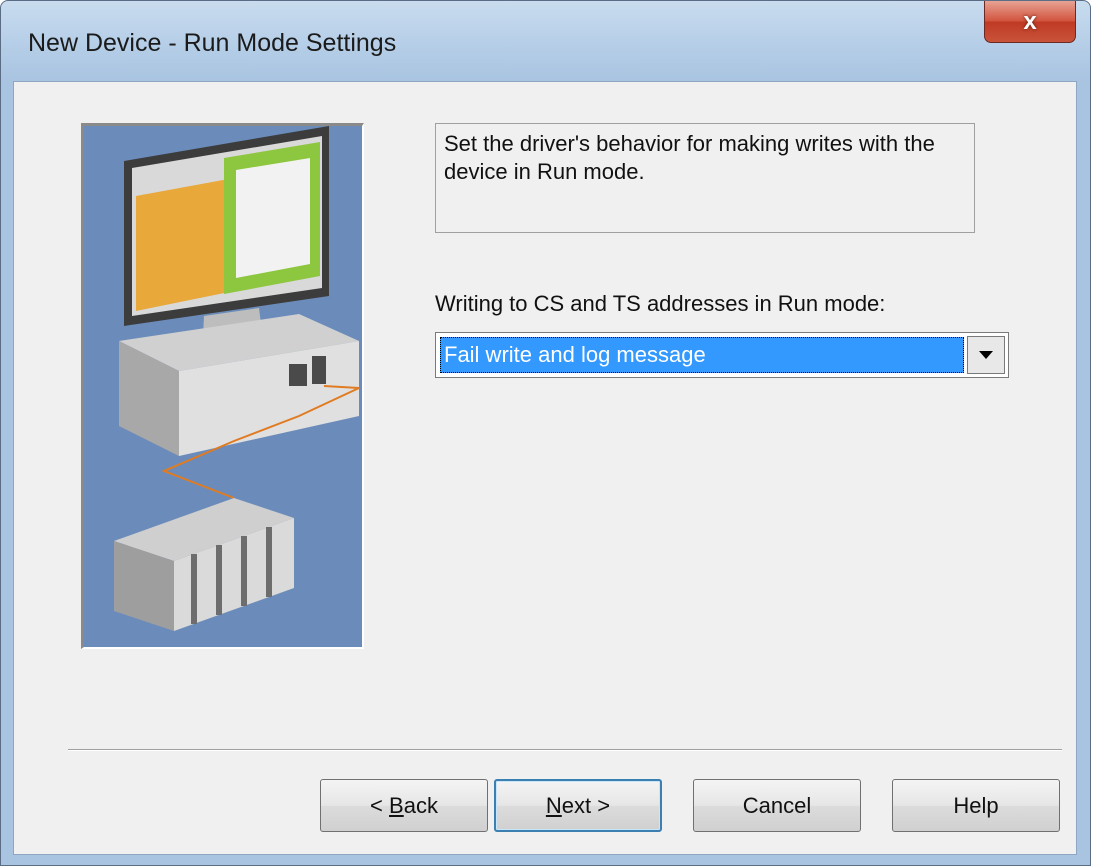  I want to click on run-mode-write-select: Fail write and log message, so click(722, 355).